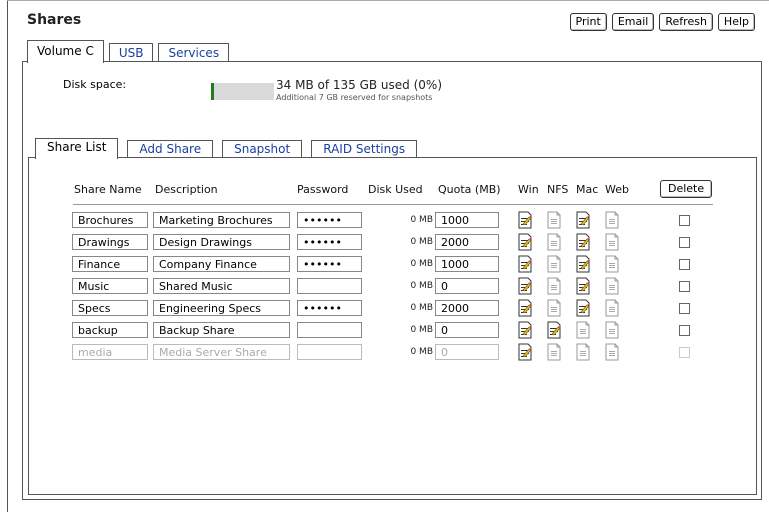 The height and width of the screenshot is (512, 769). What do you see at coordinates (633, 22) in the screenshot?
I see `email-button: Email` at bounding box center [633, 22].